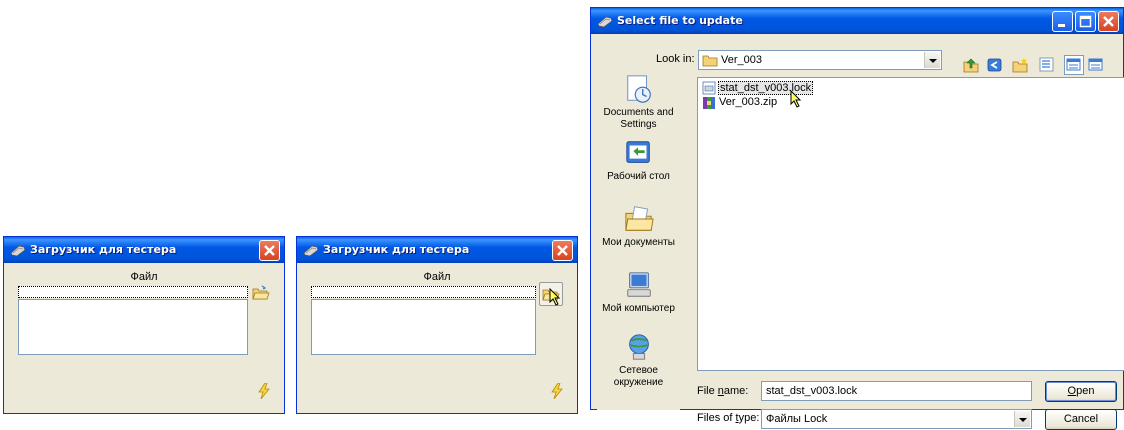  What do you see at coordinates (995, 65) in the screenshot?
I see `back-icon` at bounding box center [995, 65].